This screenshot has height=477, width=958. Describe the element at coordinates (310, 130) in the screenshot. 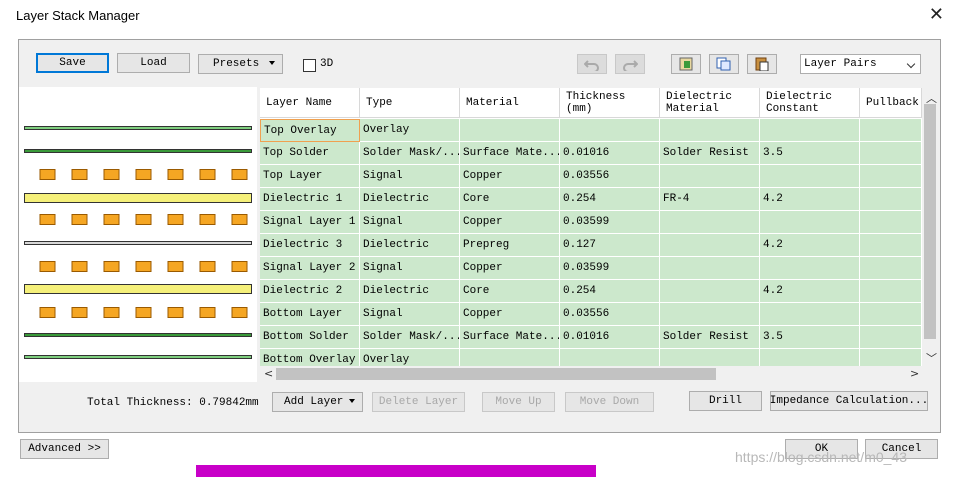

I see `table-cell: Top Overlay` at that location.